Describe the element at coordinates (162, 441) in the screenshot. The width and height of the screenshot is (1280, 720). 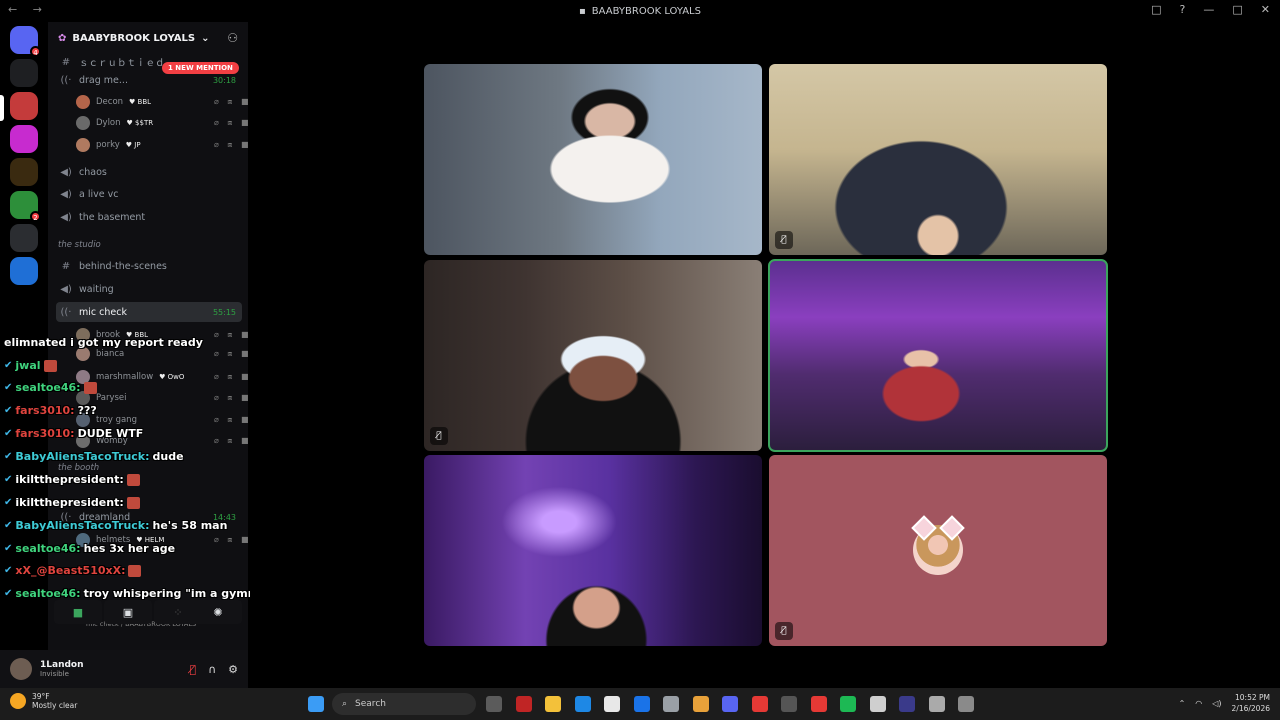
I see `voice-user: Womby ⌀ ⧈ ■` at that location.